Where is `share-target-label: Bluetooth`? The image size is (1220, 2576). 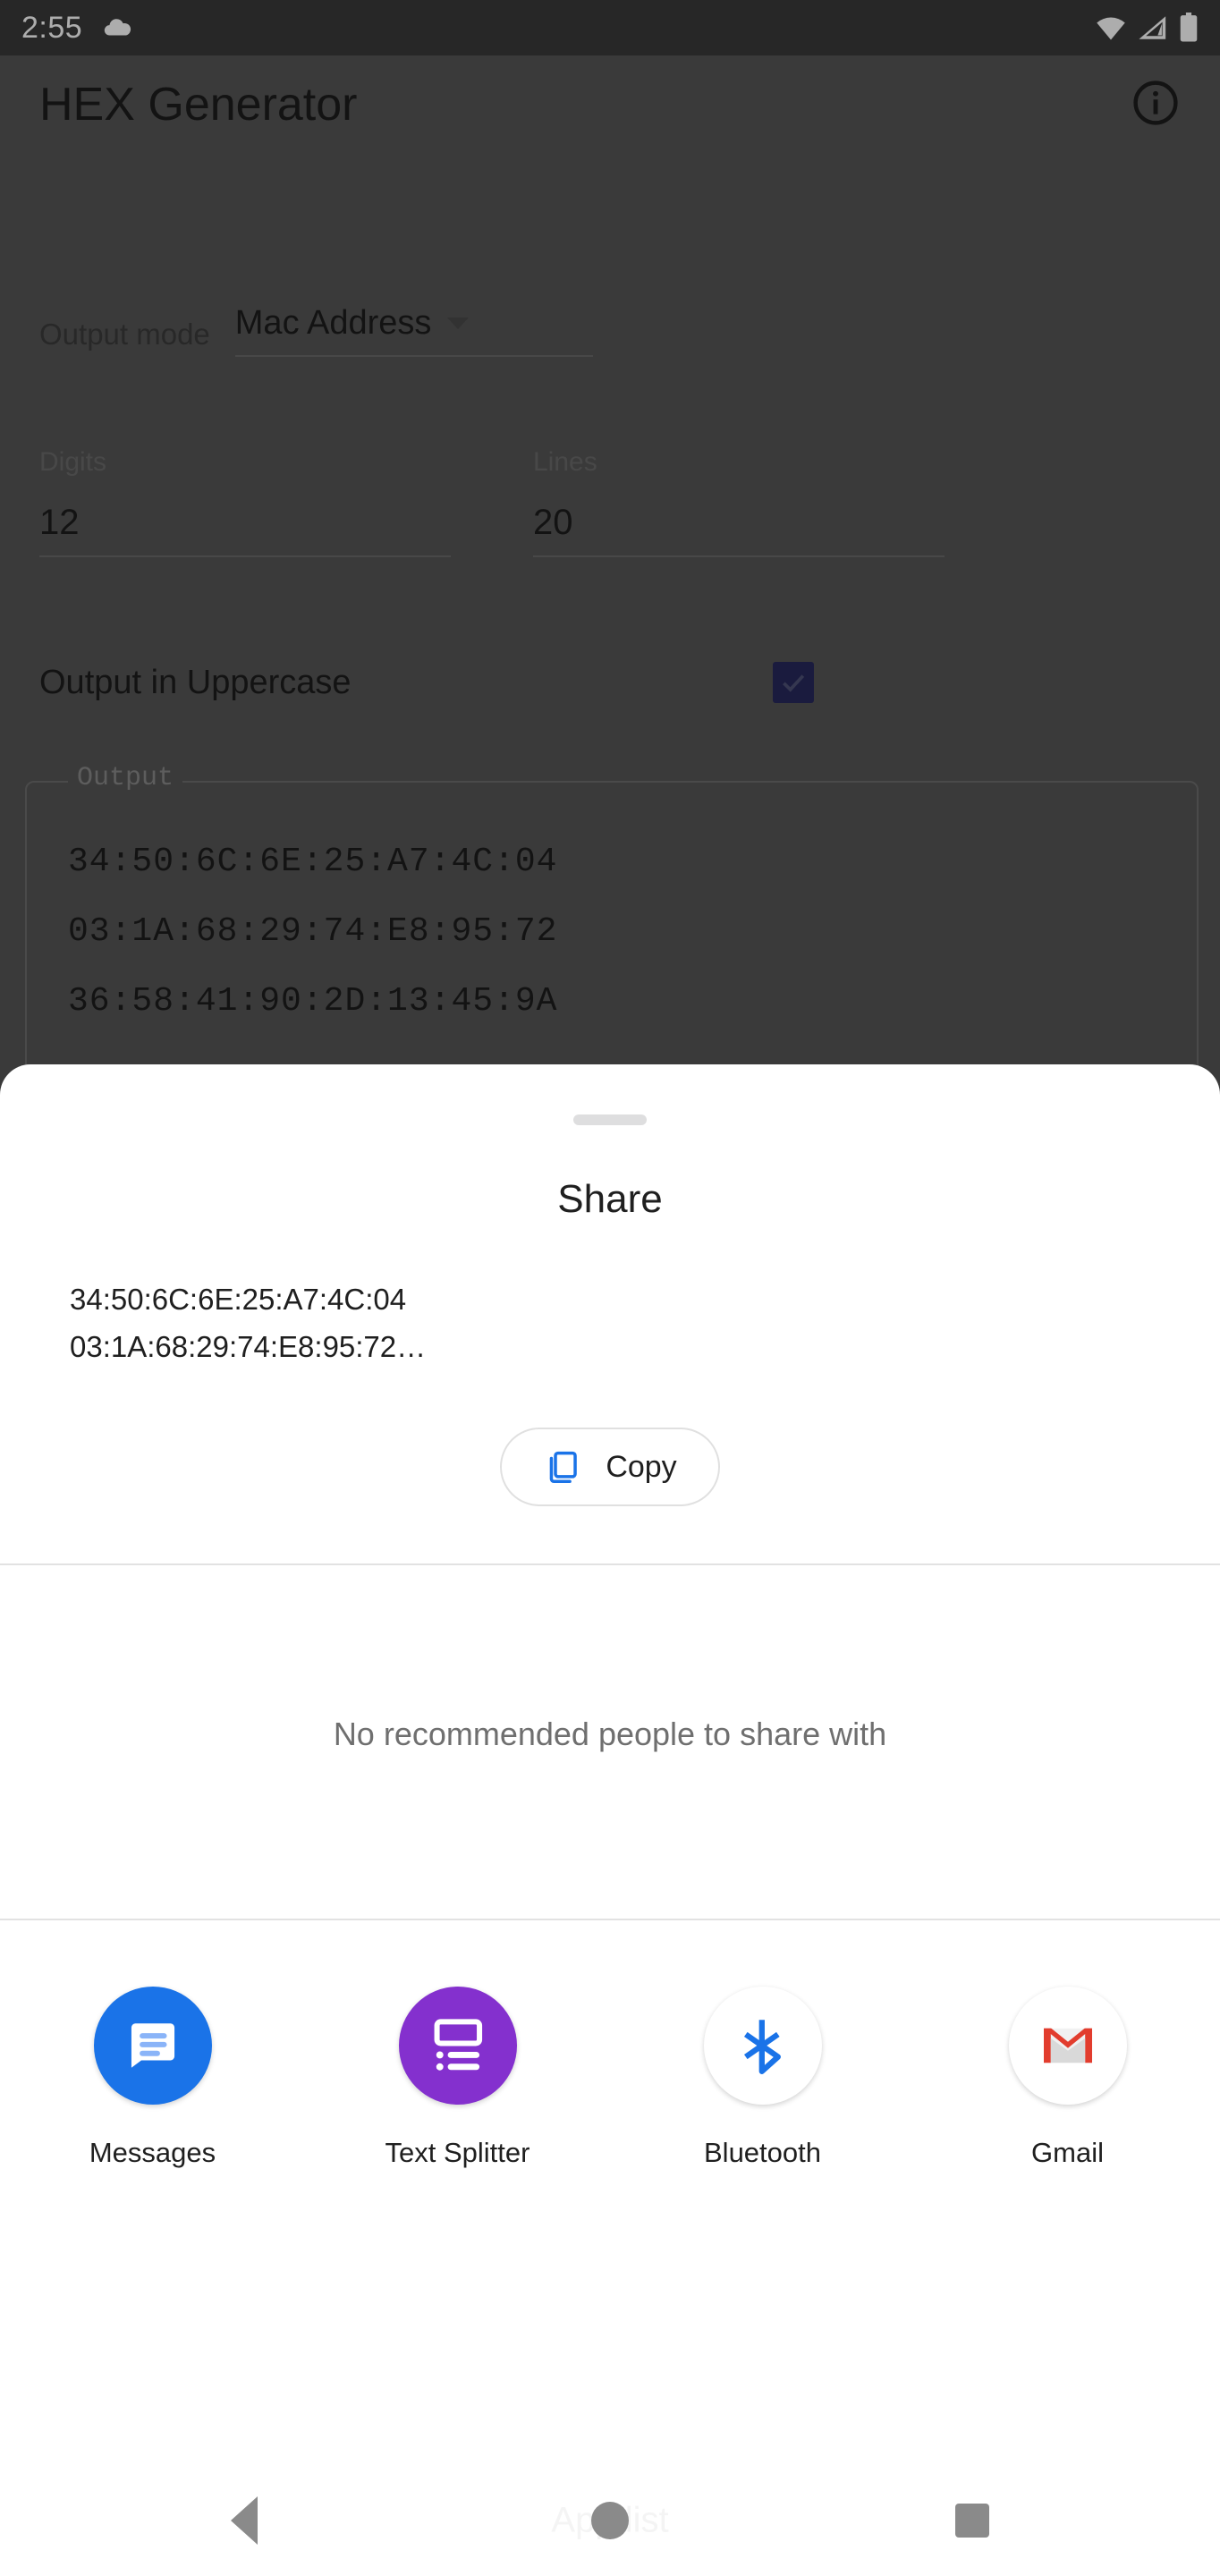
share-target-label: Bluetooth is located at coordinates (763, 2152).